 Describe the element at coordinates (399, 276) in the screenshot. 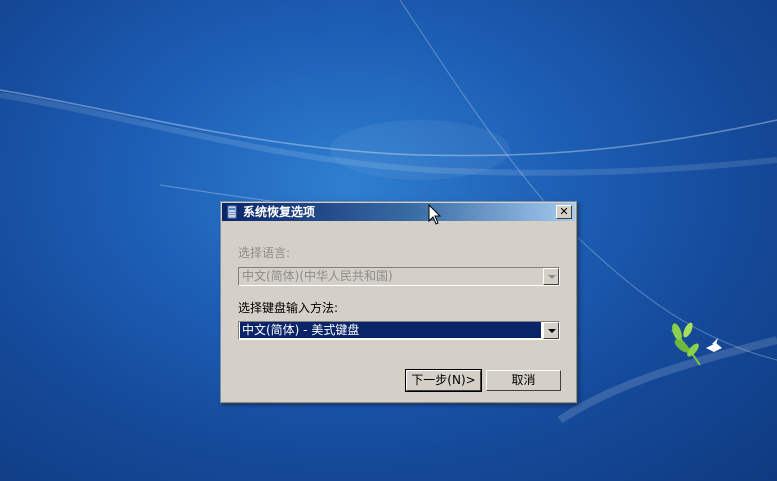

I see `language-select: 中文(简体)(中华人民共和国)` at that location.